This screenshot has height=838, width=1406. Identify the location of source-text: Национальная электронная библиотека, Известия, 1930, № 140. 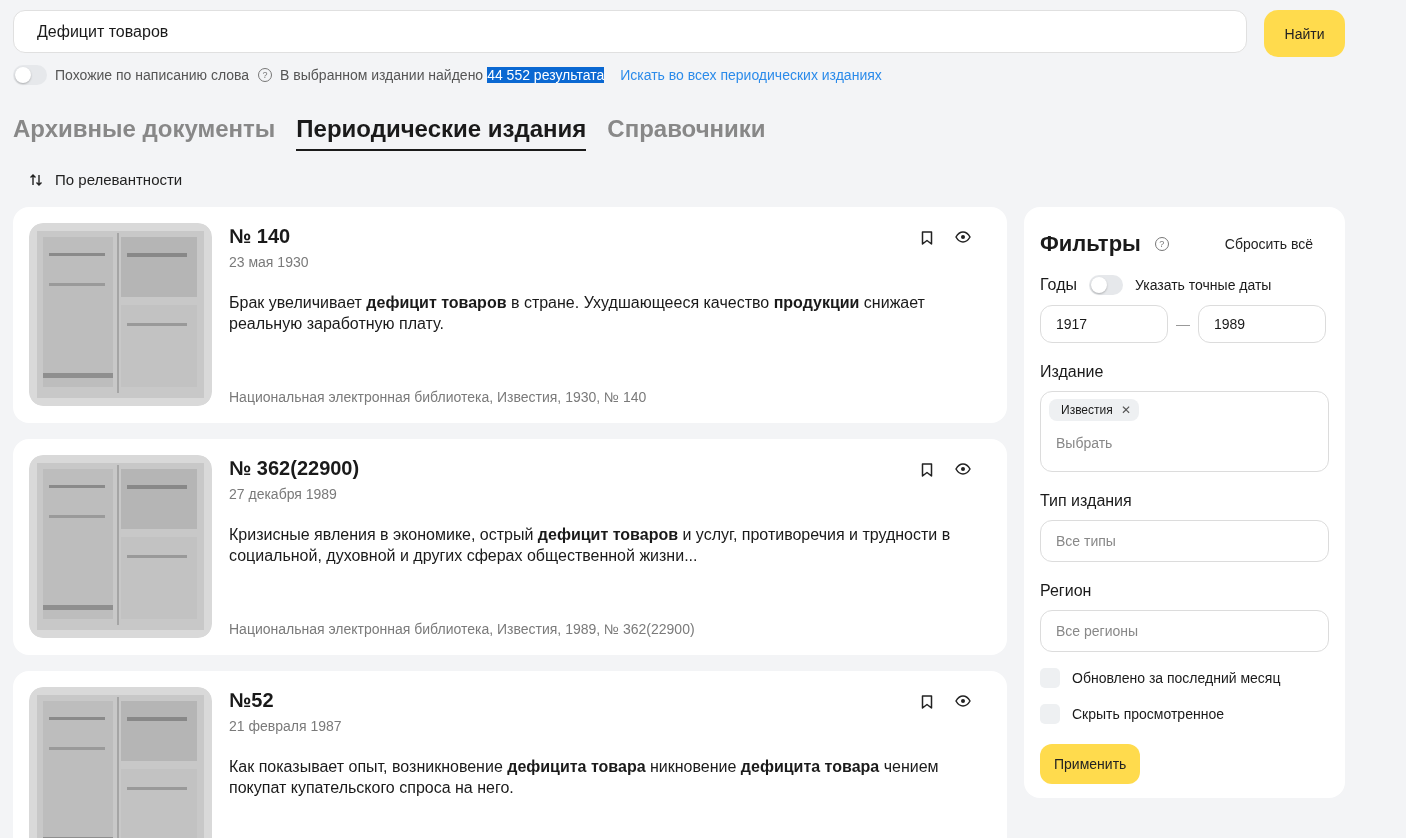
(438, 398).